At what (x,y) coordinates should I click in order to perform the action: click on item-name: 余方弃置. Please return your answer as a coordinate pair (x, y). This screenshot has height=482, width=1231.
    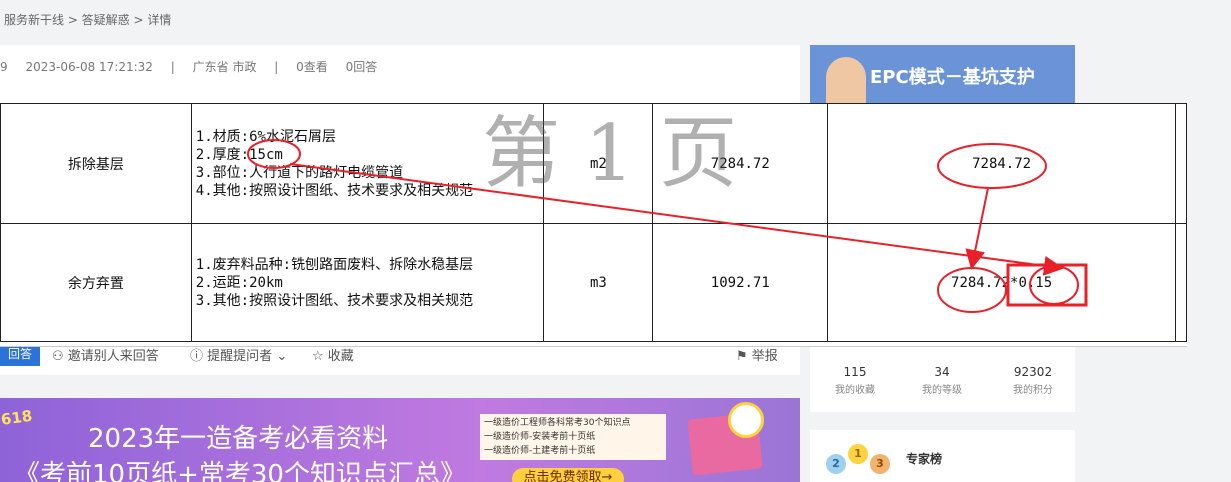
    Looking at the image, I should click on (96, 282).